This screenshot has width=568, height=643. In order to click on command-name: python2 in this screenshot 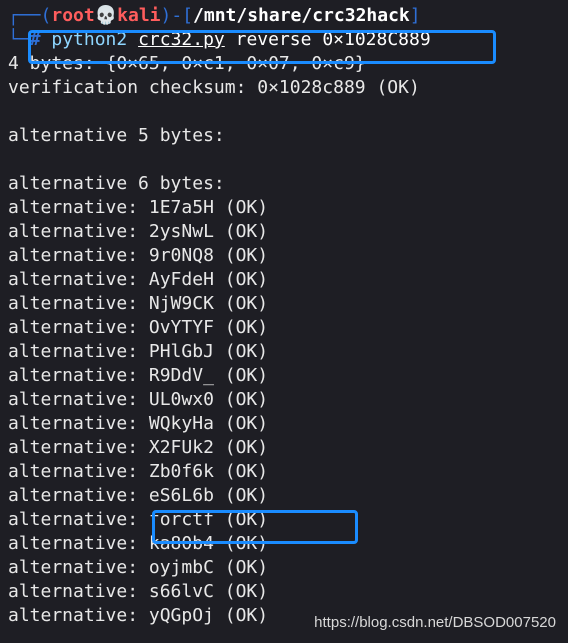, I will do `click(89, 39)`.